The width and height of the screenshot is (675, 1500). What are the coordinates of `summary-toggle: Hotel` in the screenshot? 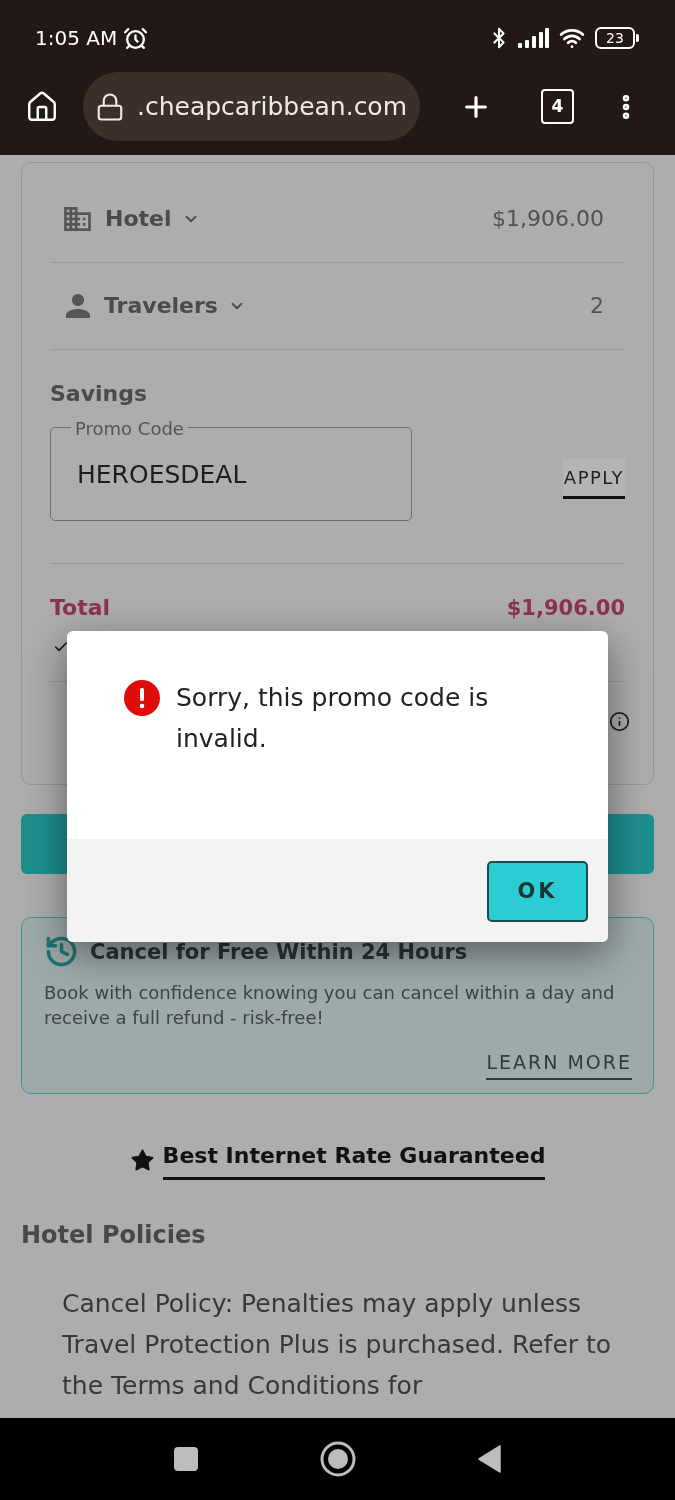 It's located at (132, 219).